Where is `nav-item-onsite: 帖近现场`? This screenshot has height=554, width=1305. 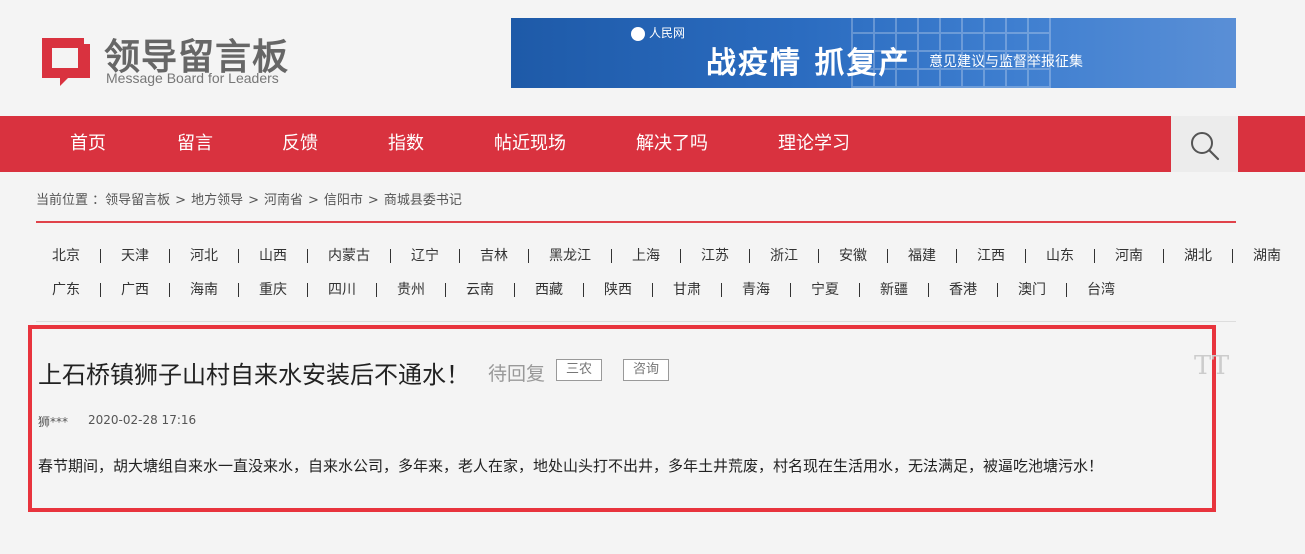 nav-item-onsite: 帖近现场 is located at coordinates (530, 144).